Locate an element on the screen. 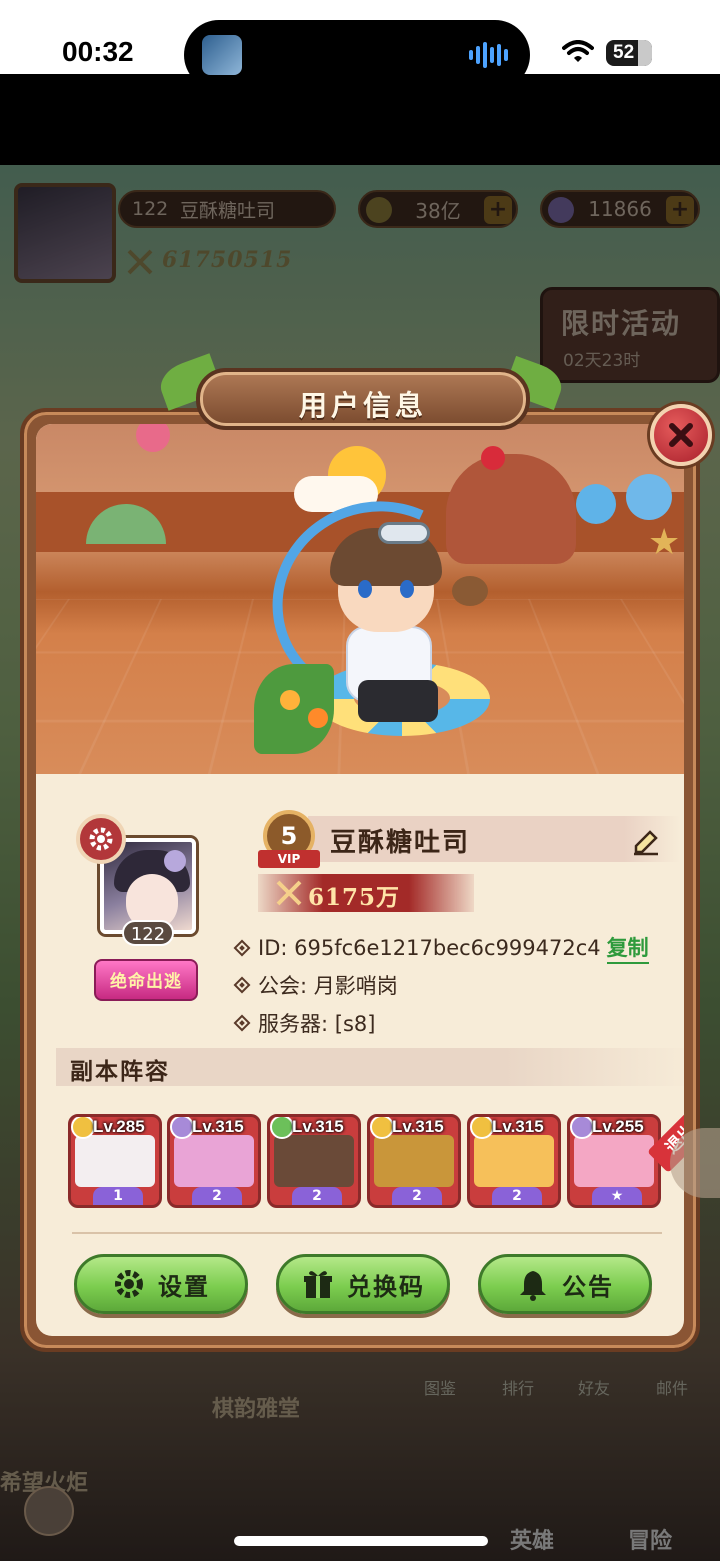 The image size is (720, 1561). dynamic-island is located at coordinates (357, 55).